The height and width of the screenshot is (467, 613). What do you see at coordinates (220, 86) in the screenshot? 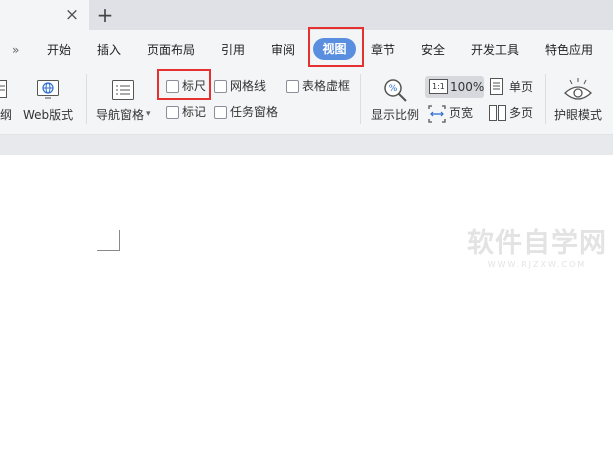
I see `gridlines-checkbox` at bounding box center [220, 86].